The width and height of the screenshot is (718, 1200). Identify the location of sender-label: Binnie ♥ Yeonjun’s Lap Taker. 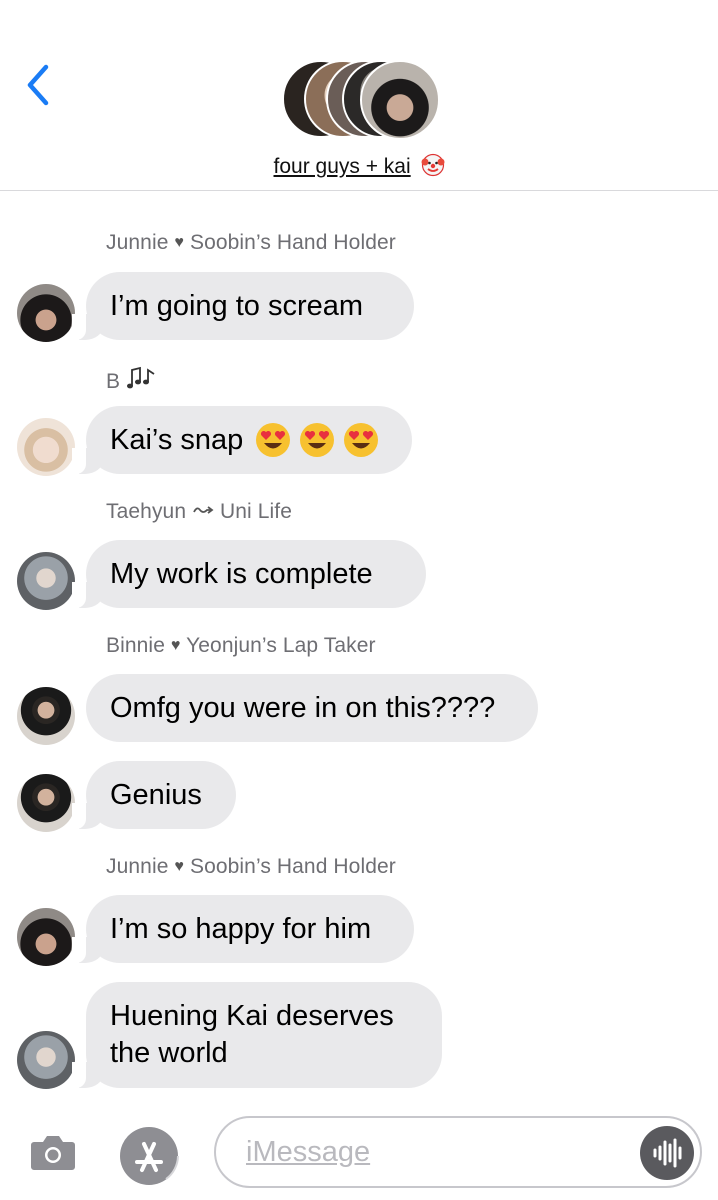
(241, 646).